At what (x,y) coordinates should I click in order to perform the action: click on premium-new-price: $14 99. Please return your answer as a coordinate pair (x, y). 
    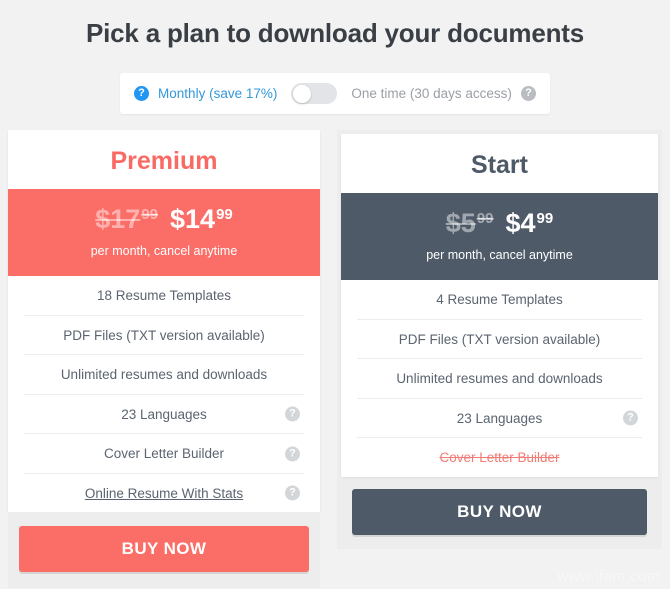
    Looking at the image, I should click on (201, 219).